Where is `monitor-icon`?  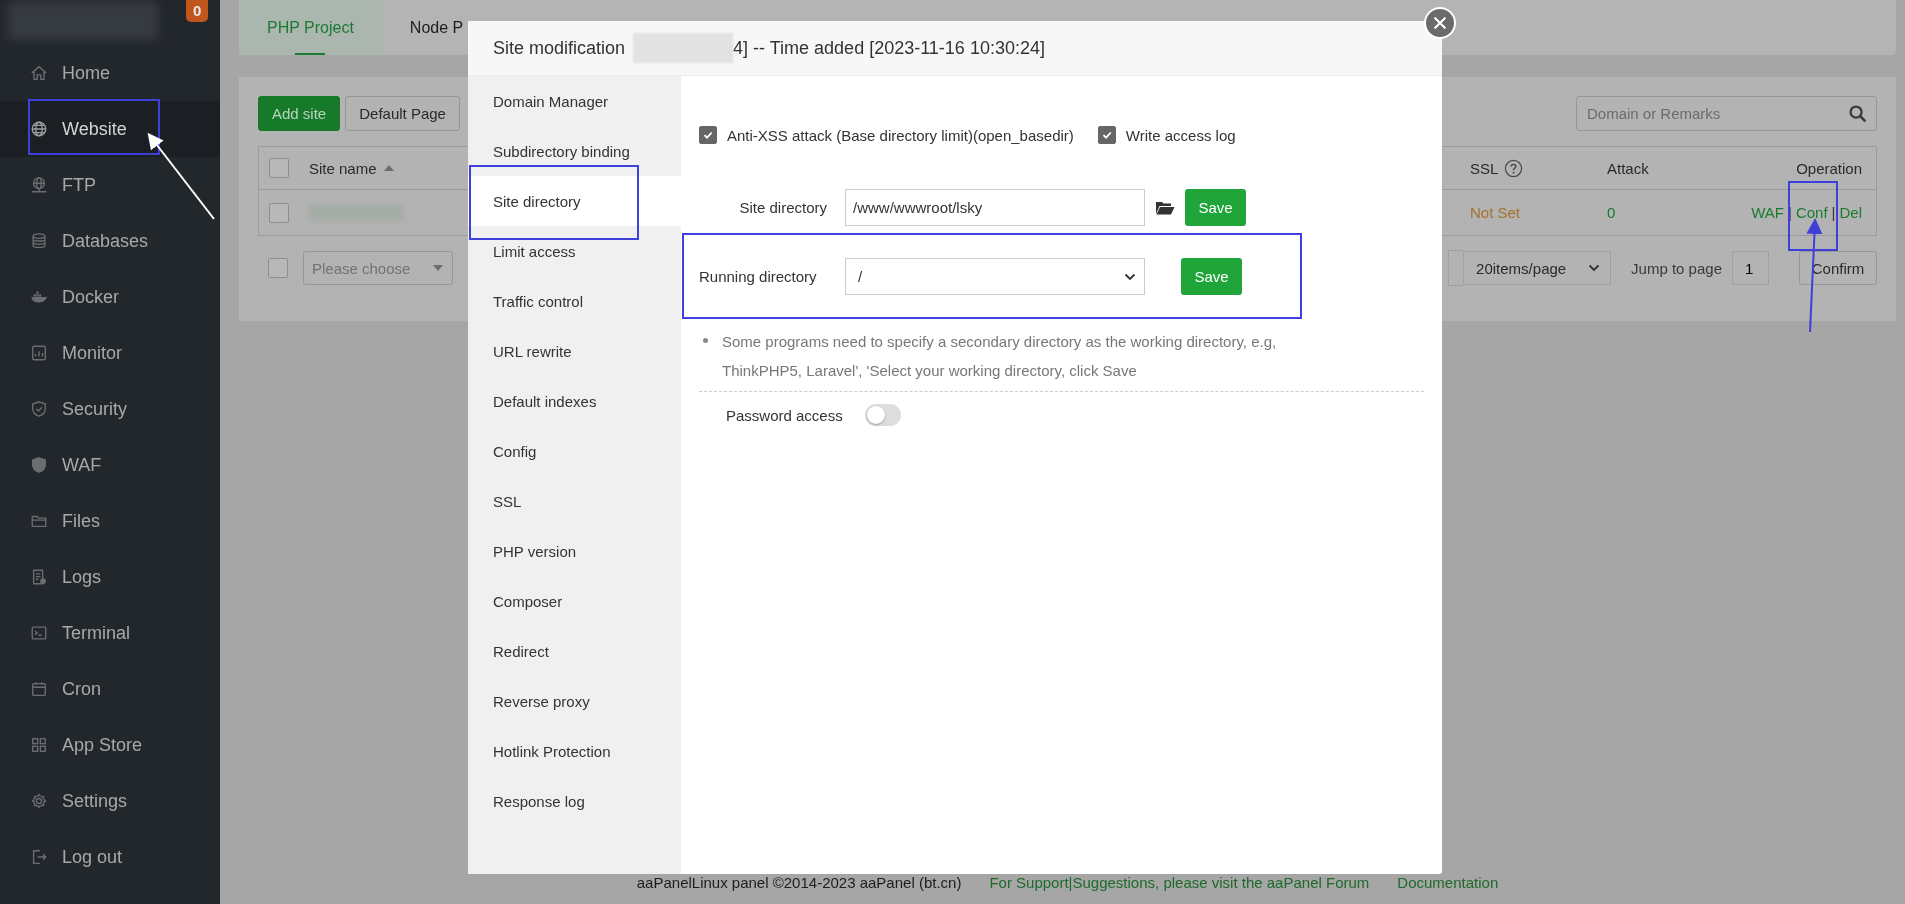
monitor-icon is located at coordinates (39, 353).